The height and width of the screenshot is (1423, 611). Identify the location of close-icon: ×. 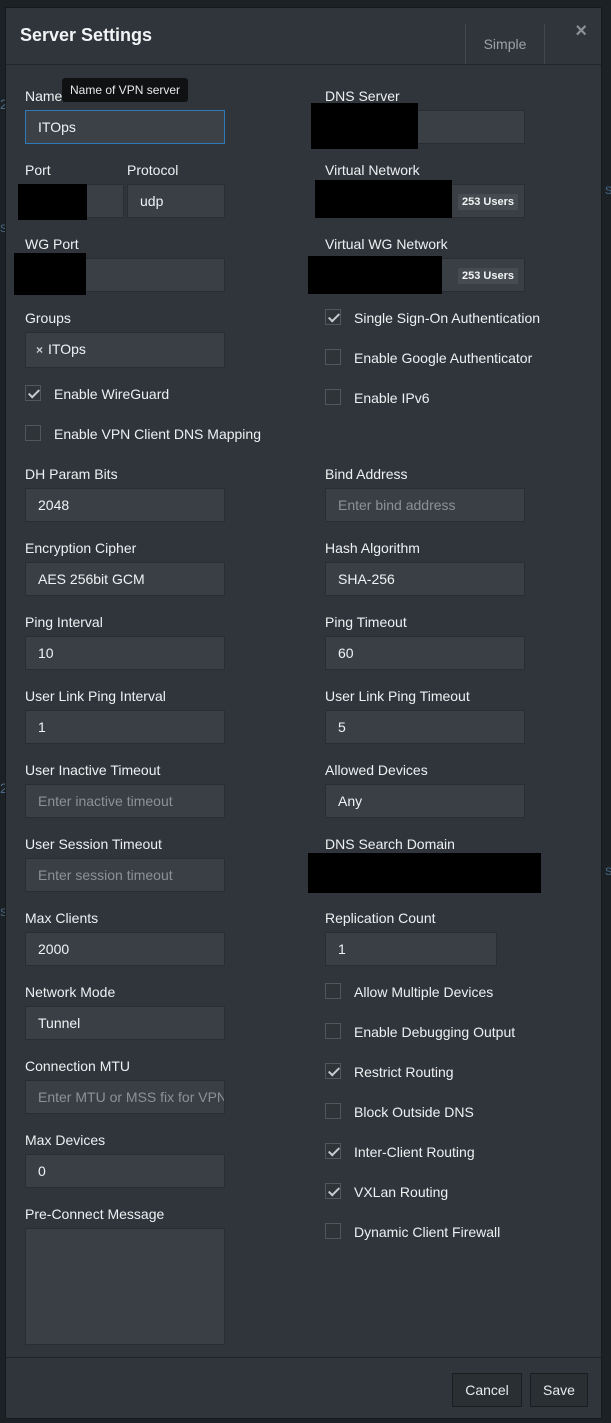
(581, 31).